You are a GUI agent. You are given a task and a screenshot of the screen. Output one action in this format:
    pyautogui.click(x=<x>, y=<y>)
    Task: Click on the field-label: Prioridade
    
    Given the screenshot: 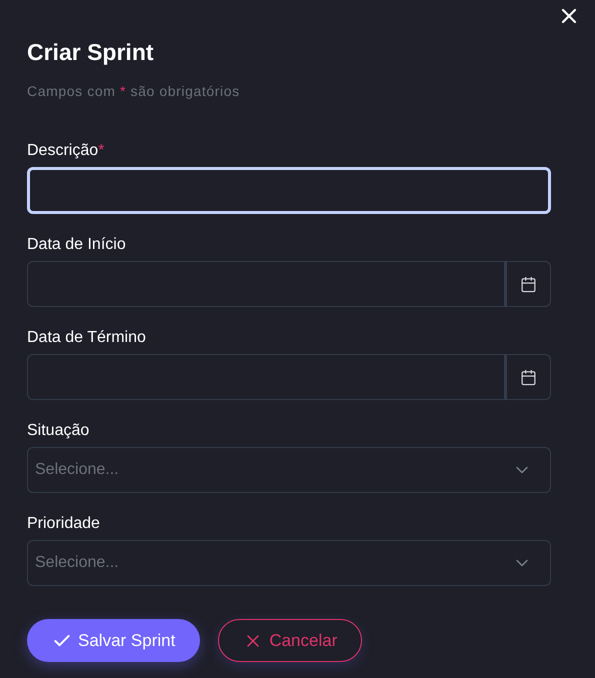 What is the action you would take?
    pyautogui.click(x=64, y=524)
    